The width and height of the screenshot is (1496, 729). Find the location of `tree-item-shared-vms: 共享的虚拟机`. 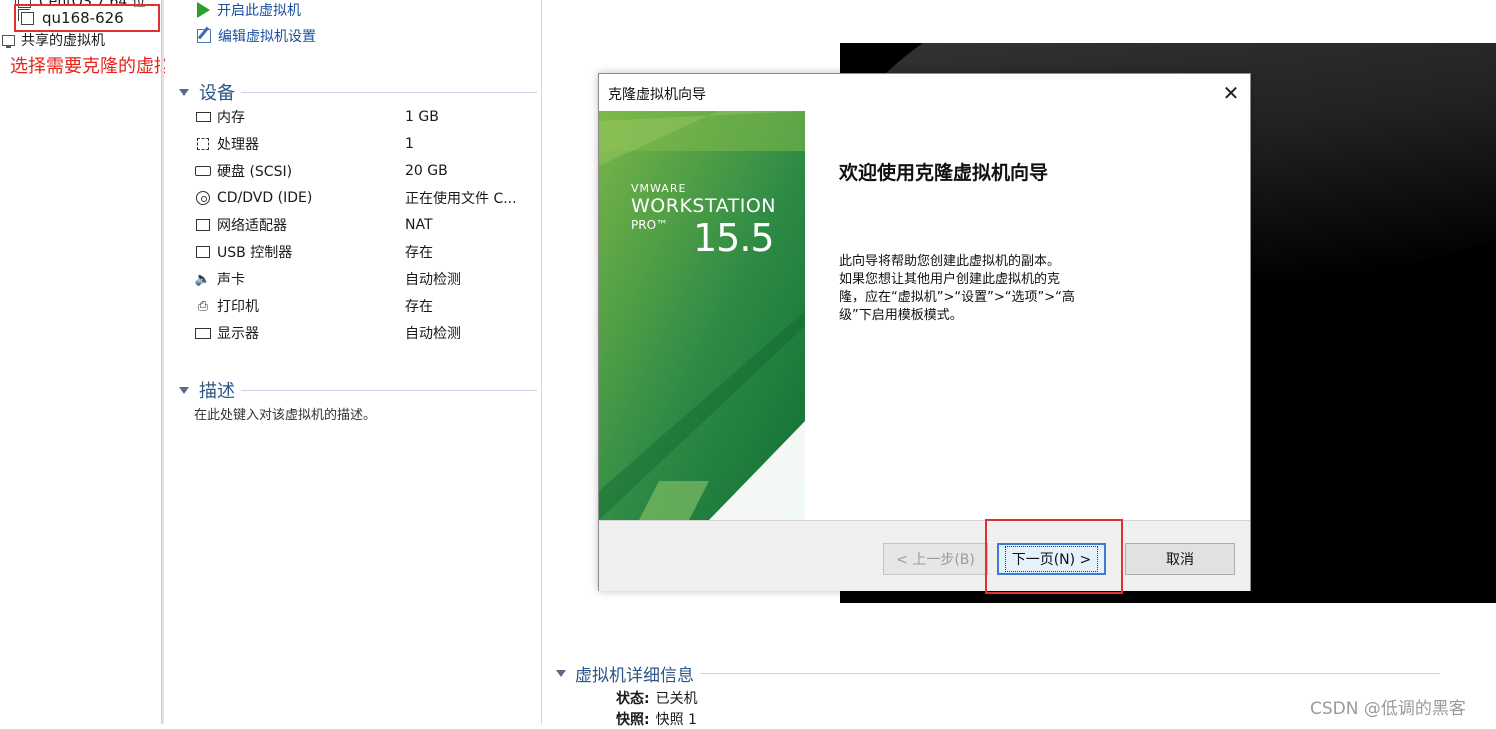

tree-item-shared-vms: 共享的虚拟机 is located at coordinates (53, 40).